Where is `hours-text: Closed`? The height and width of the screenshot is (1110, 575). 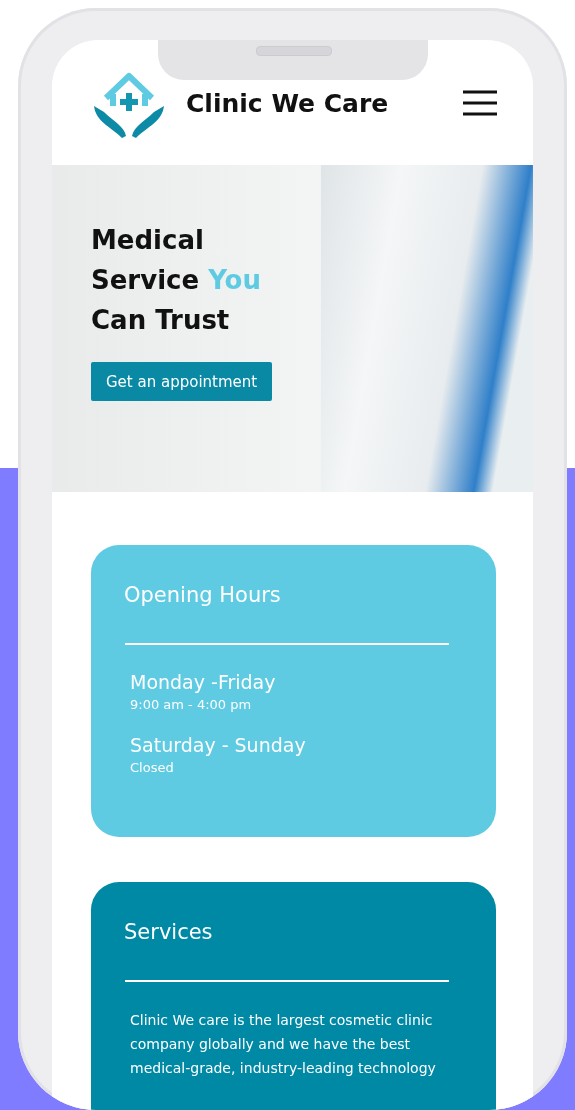
hours-text: Closed is located at coordinates (152, 767).